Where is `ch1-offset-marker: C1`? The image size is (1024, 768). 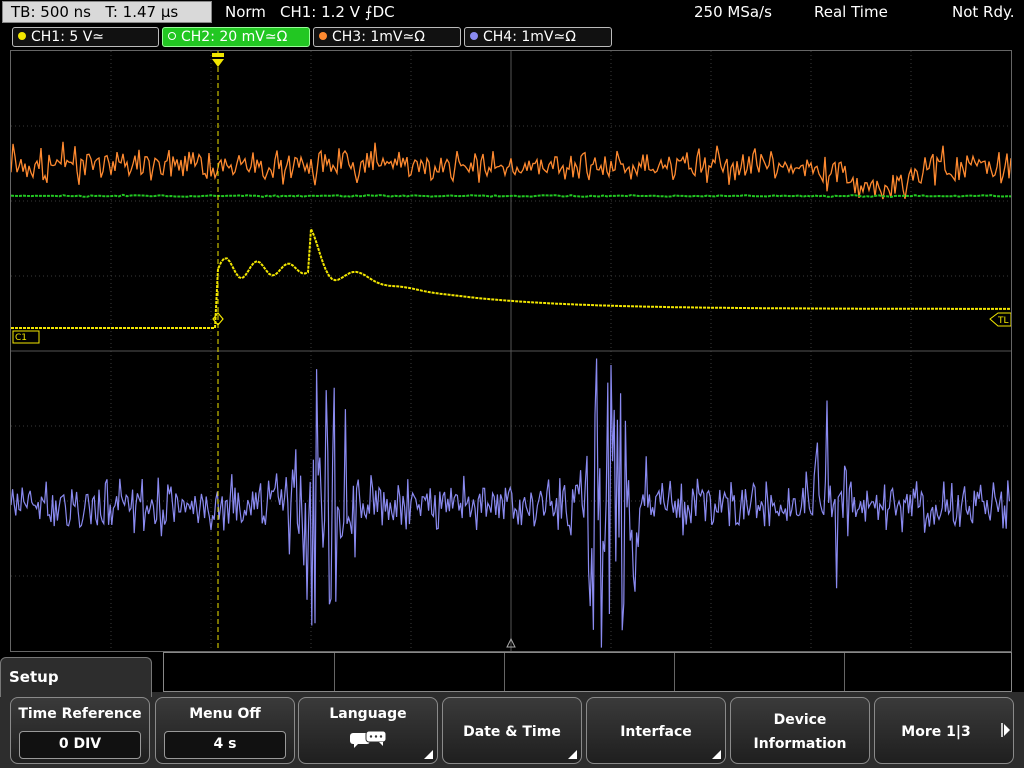 ch1-offset-marker: C1 is located at coordinates (26, 337).